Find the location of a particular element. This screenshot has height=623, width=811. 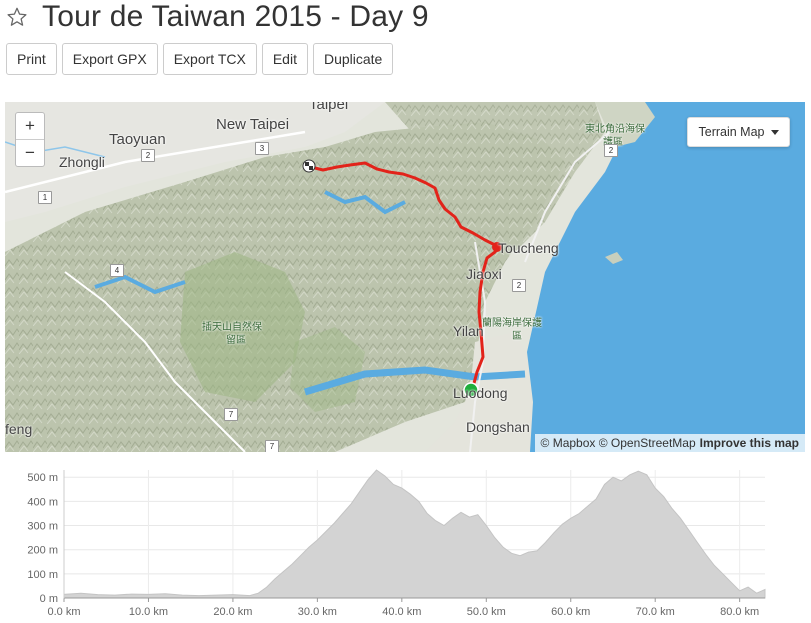

x-tick-label: 20.0 km is located at coordinates (232, 612).